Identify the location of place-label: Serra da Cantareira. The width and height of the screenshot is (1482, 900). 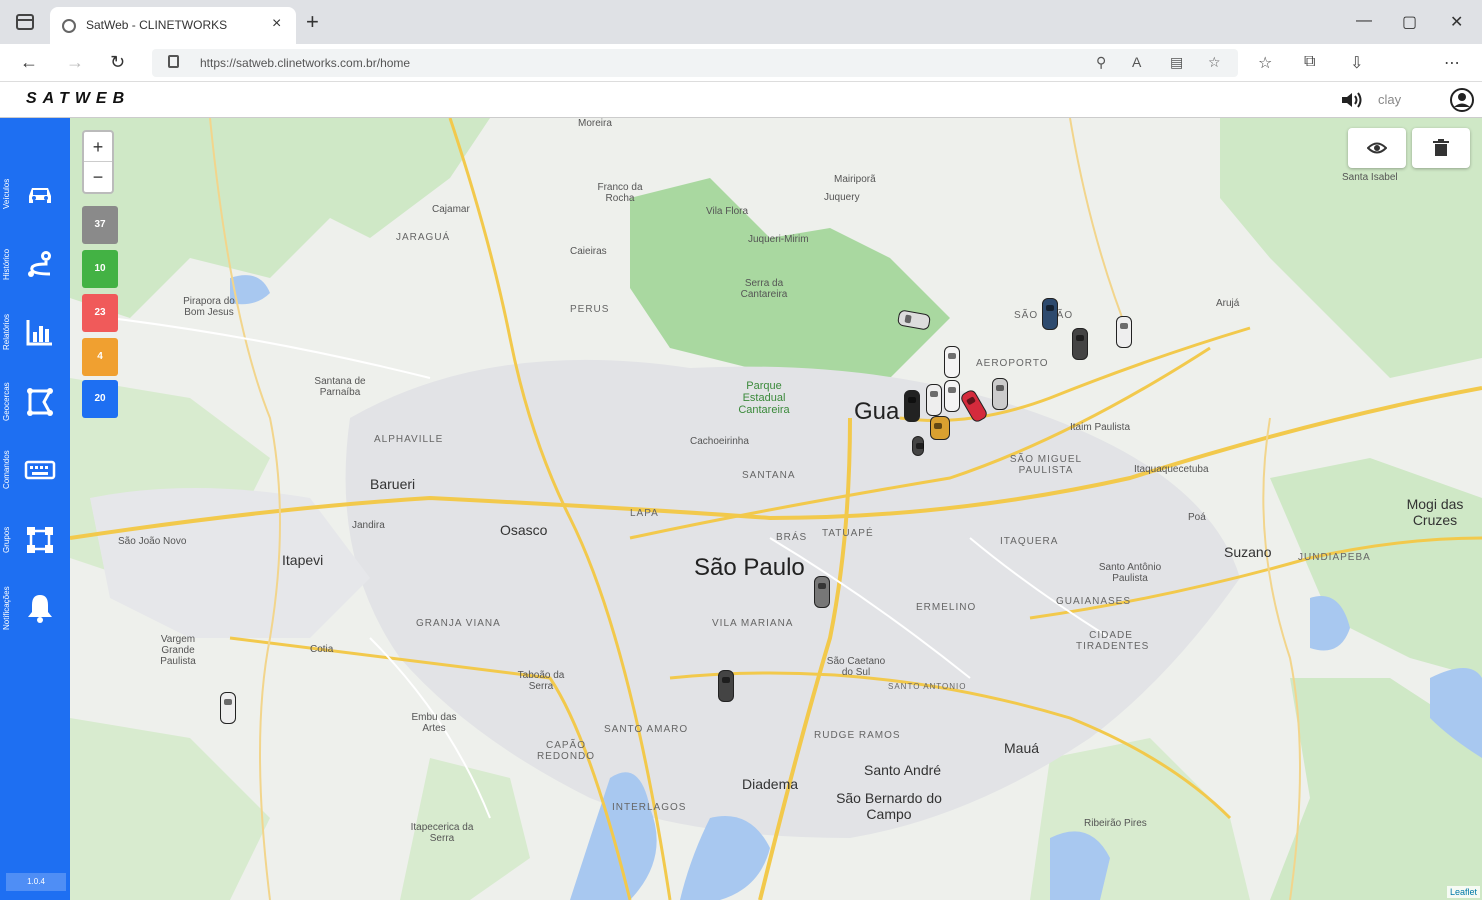
(764, 289).